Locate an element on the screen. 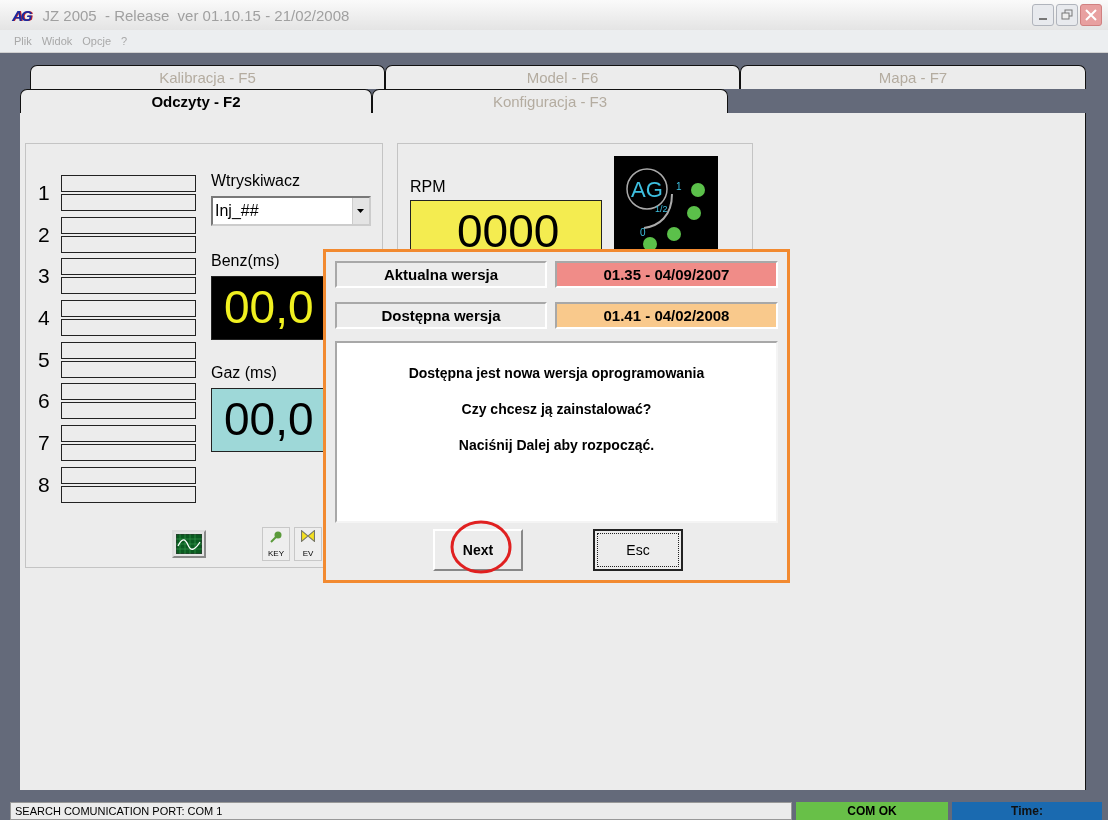 Image resolution: width=1108 pixels, height=820 pixels. dialog-button: Next is located at coordinates (478, 550).